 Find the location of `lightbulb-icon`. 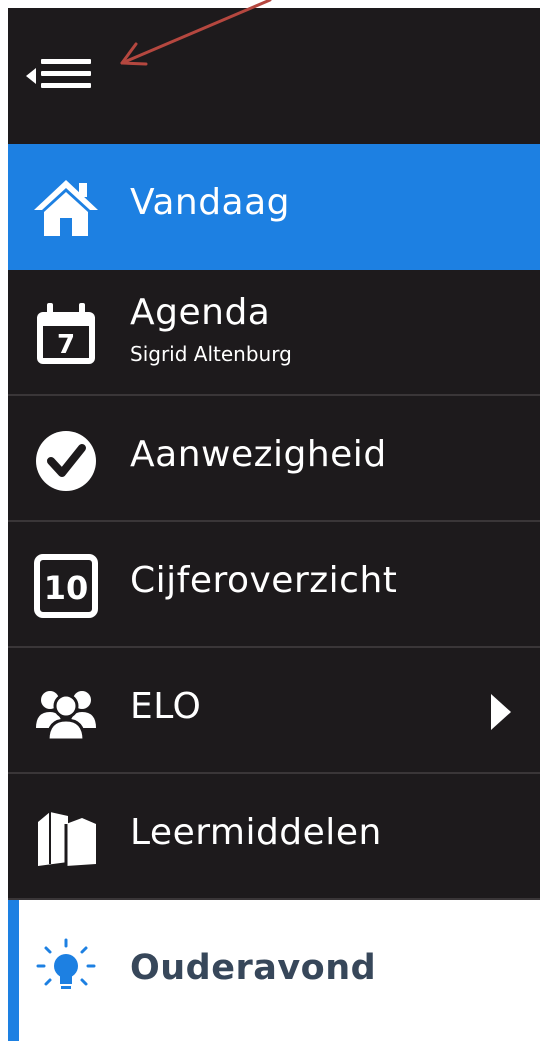

lightbulb-icon is located at coordinates (66, 963).